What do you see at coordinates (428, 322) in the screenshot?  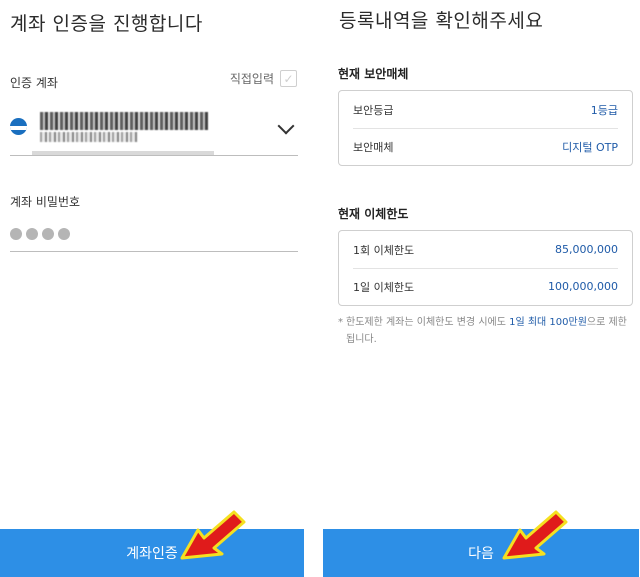 I see `notice-text-prefix: 한도제한 계좌는 이체한도 변경 시에도` at bounding box center [428, 322].